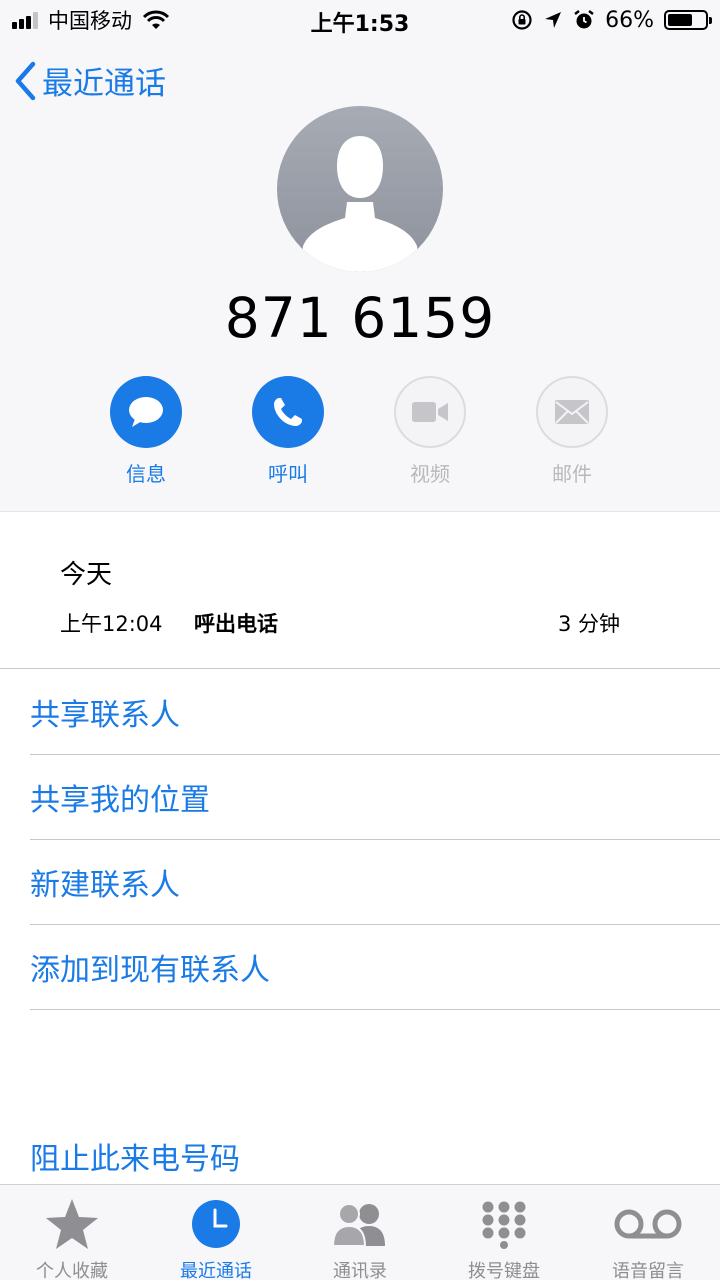 The height and width of the screenshot is (1280, 720). What do you see at coordinates (111, 624) in the screenshot?
I see `call-time: 上午12:04` at bounding box center [111, 624].